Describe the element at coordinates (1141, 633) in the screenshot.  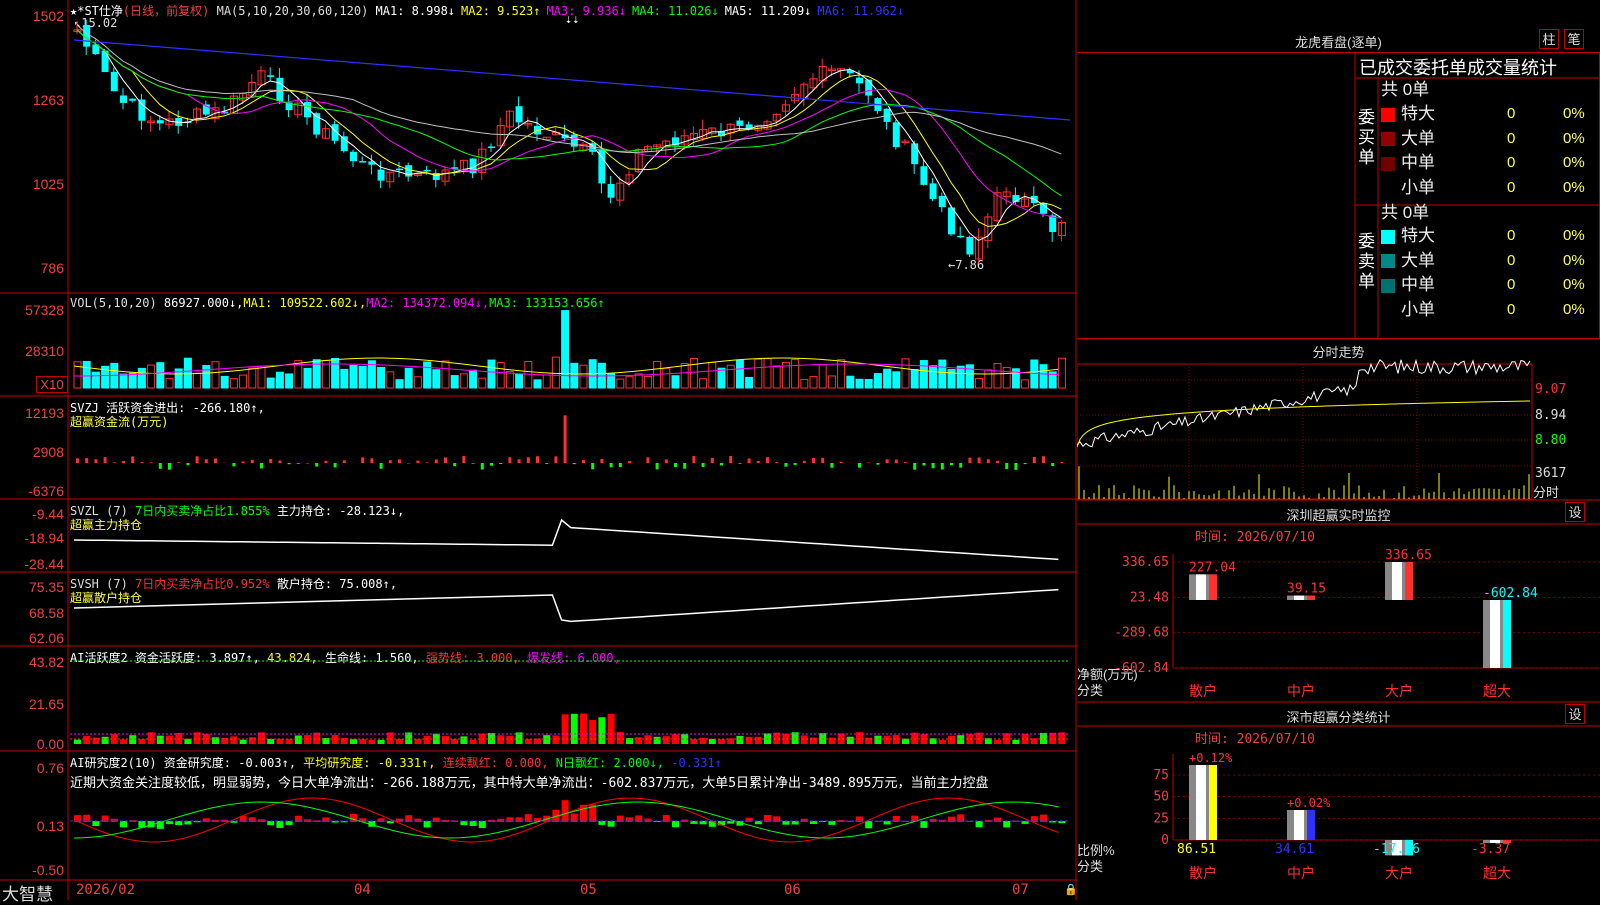
I see `axis-tick-label: -289.68` at that location.